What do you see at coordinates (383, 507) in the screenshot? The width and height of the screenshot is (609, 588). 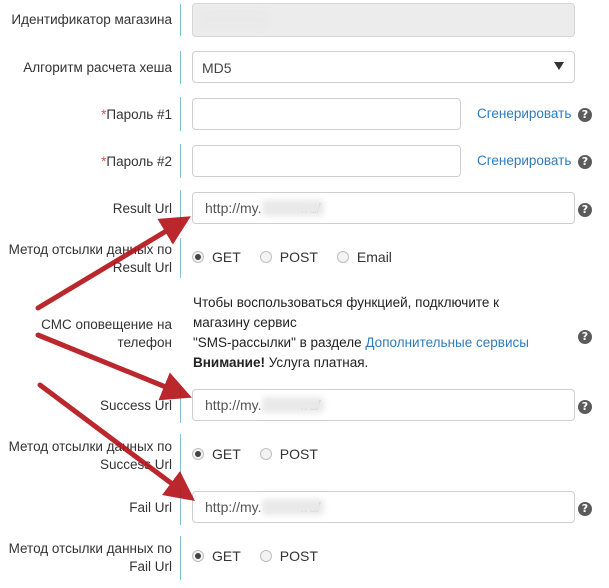 I see `fail-url-field` at bounding box center [383, 507].